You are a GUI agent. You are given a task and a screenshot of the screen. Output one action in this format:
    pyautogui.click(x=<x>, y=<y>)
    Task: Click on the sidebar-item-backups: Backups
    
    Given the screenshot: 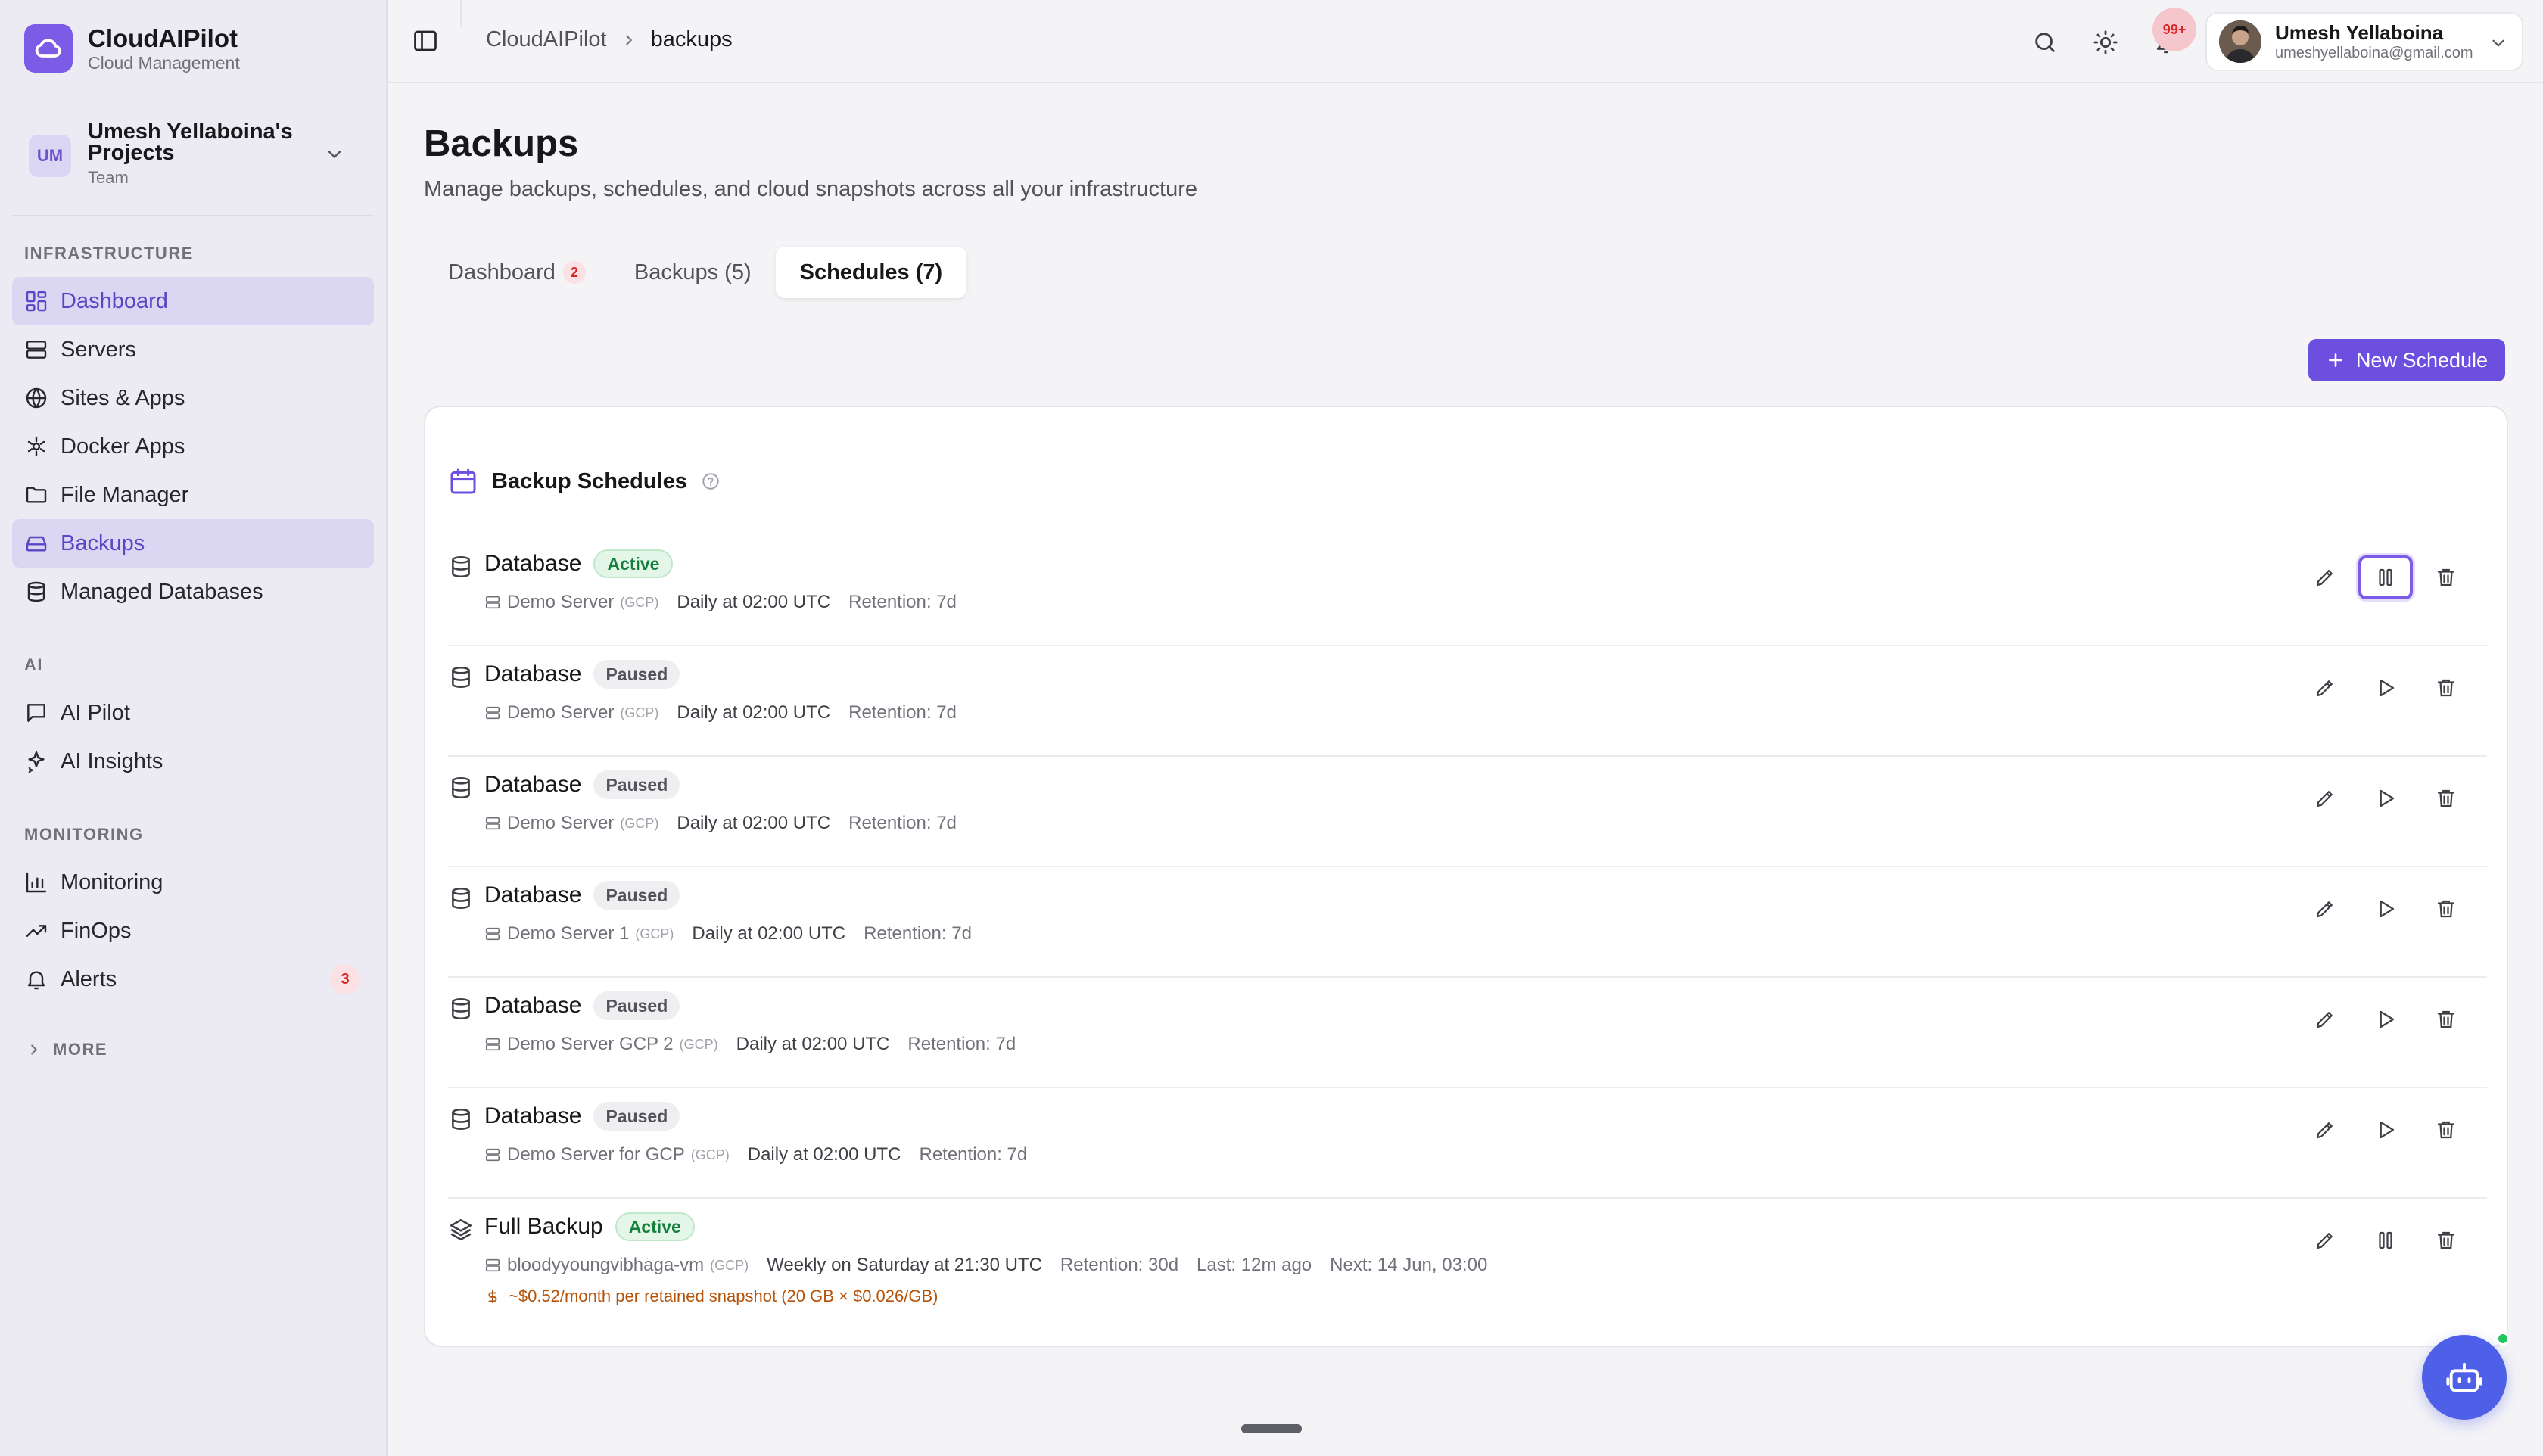 What is the action you would take?
    pyautogui.click(x=193, y=543)
    